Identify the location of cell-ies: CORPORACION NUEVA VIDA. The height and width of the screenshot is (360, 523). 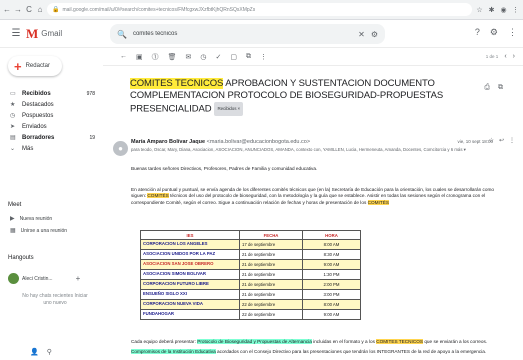
(190, 304).